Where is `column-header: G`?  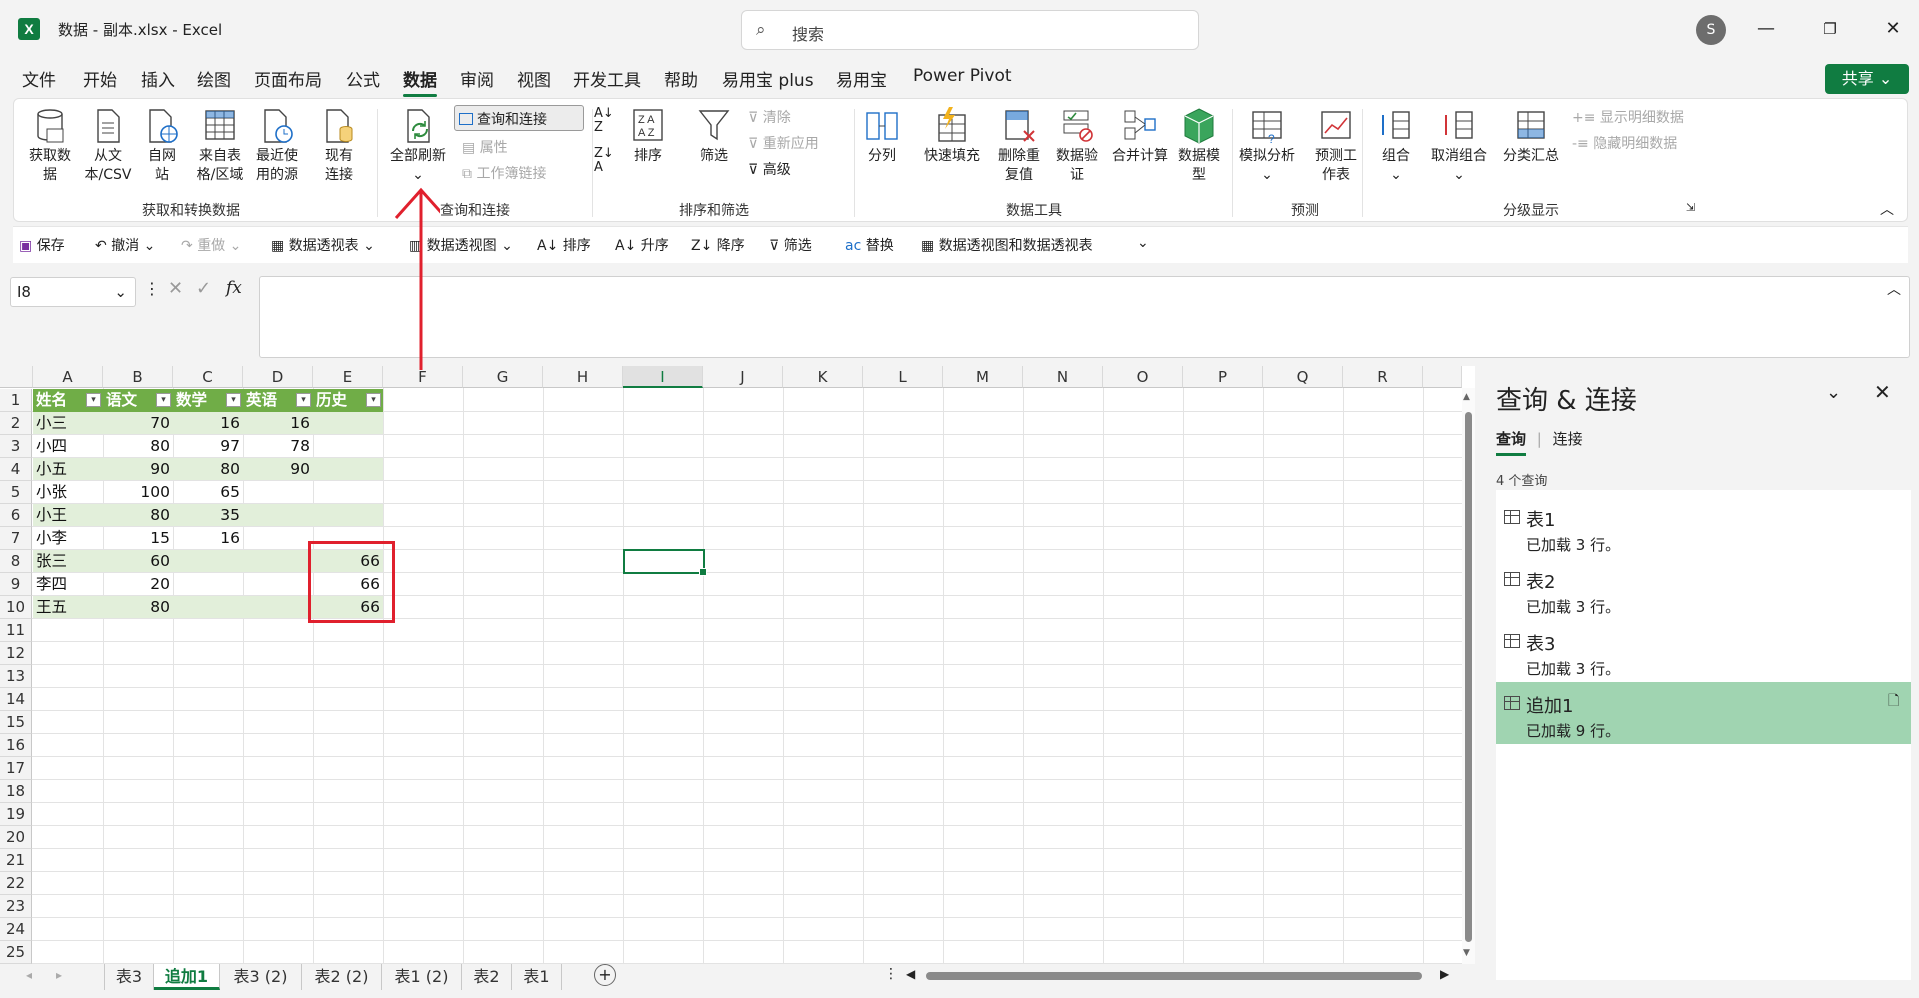
column-header: G is located at coordinates (503, 377).